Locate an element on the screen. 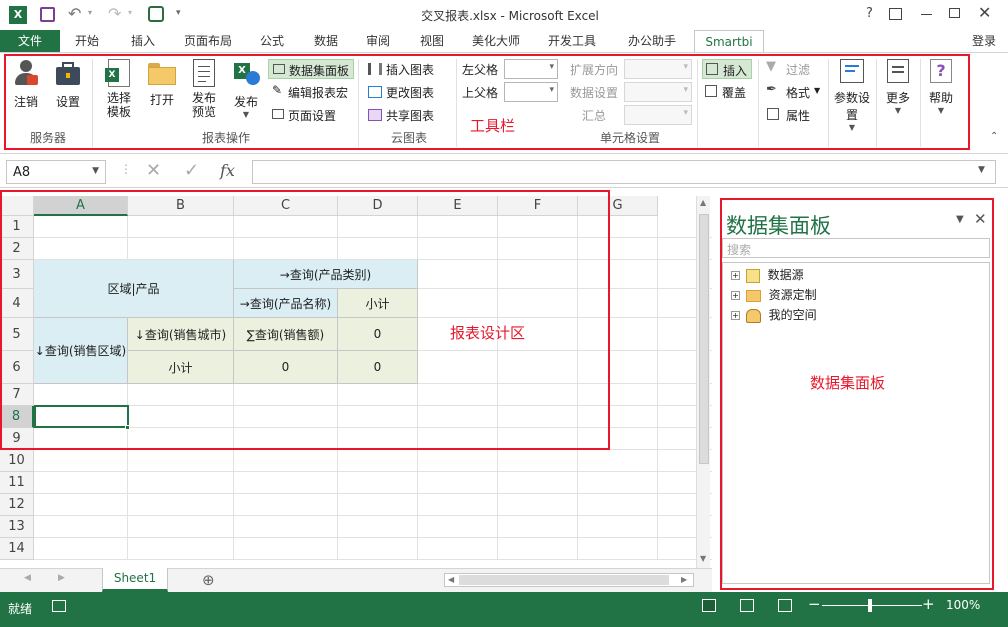  cancel-icon: ✕ is located at coordinates (153, 170).